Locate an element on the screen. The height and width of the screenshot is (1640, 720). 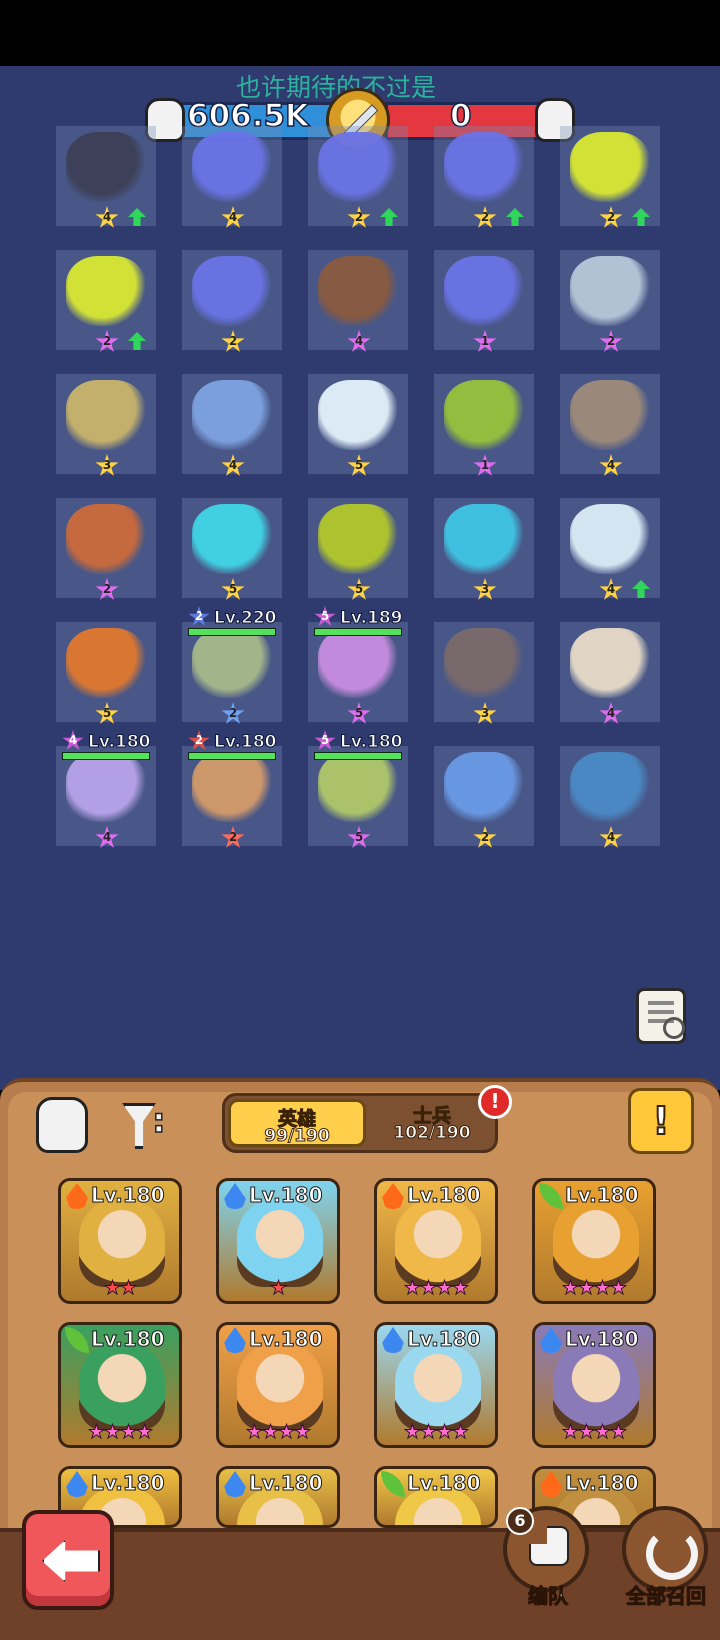
hero-card: Lv.180 ★ is located at coordinates (278, 1241).